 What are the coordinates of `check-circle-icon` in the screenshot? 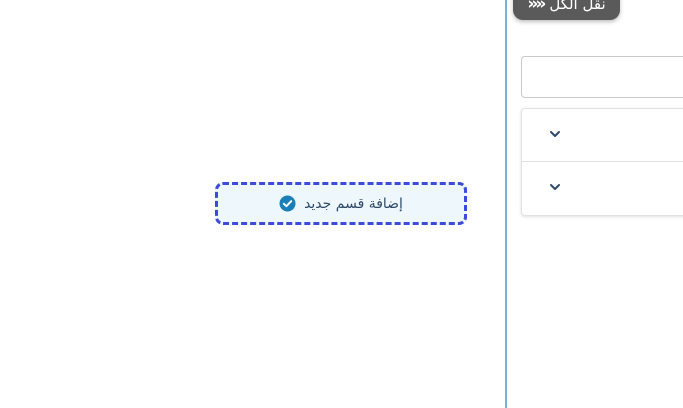 It's located at (287, 203).